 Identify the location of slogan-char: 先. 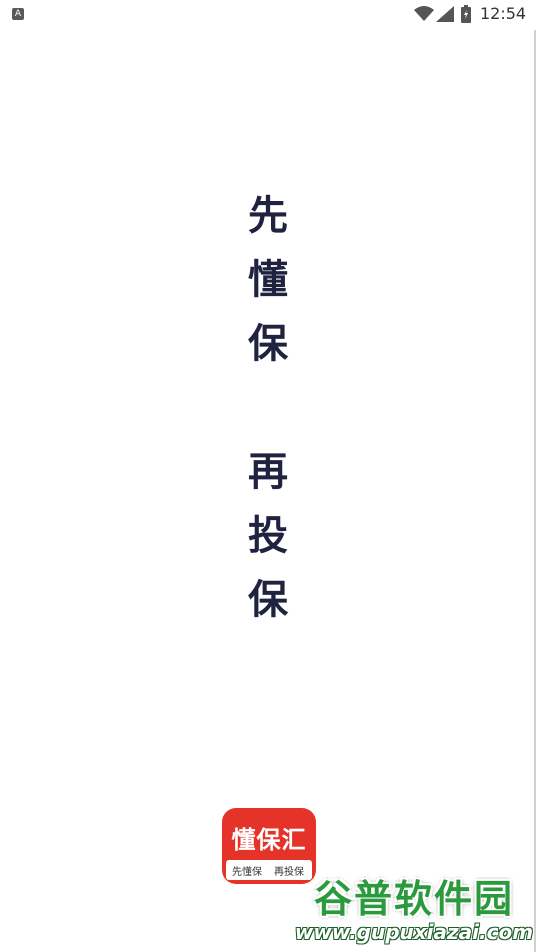
(268, 215).